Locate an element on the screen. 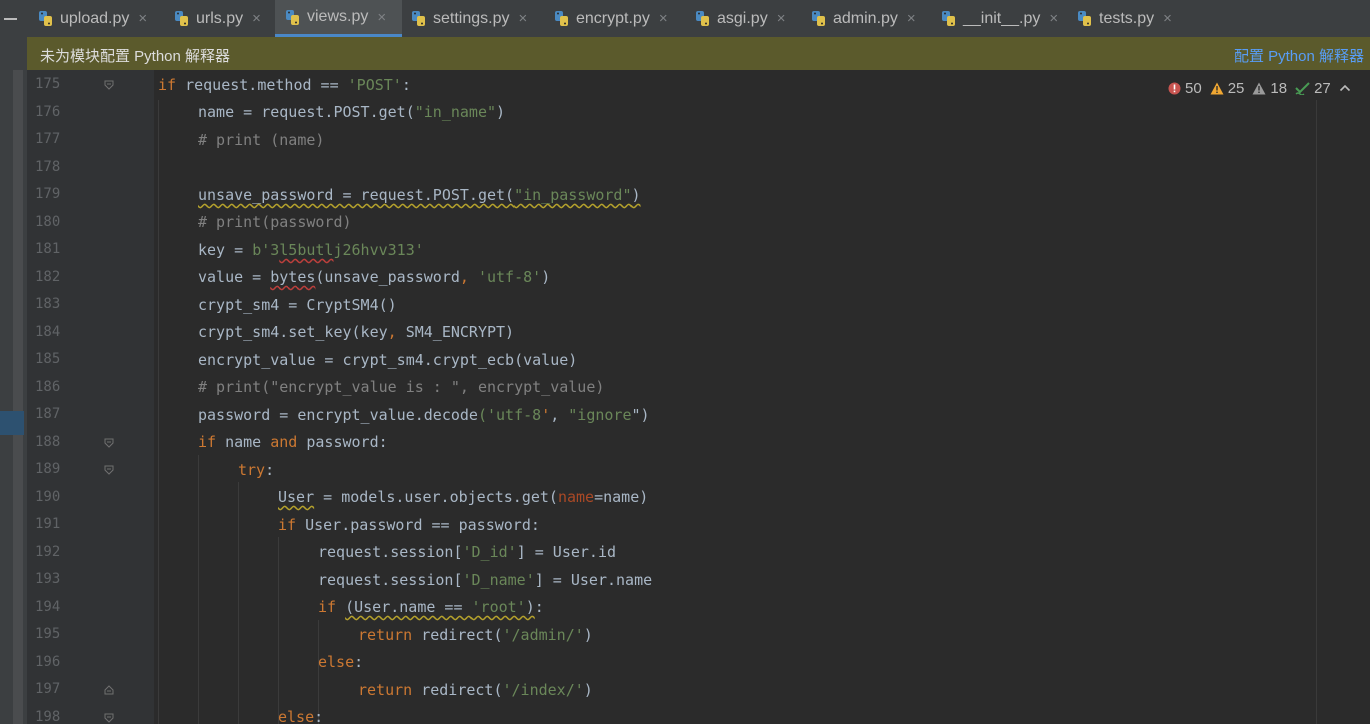 The height and width of the screenshot is (724, 1370). code-line-176: name = request.POST.get("in_name") is located at coordinates (331, 112).